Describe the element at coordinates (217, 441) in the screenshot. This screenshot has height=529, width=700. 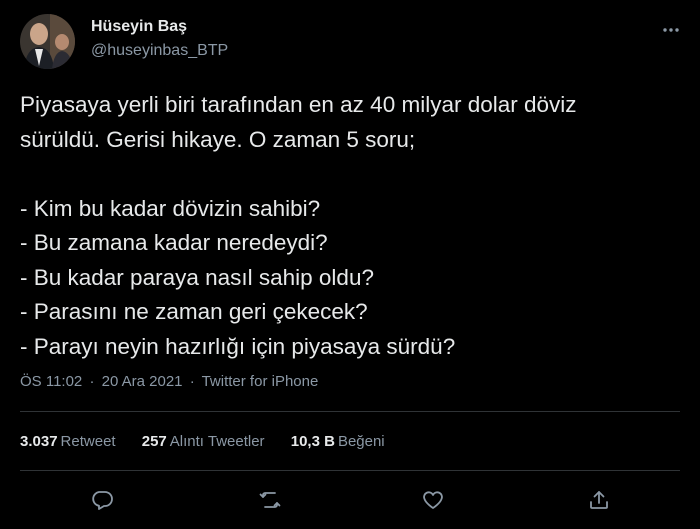
I see `quotes-label: Alıntı Tweetler` at that location.